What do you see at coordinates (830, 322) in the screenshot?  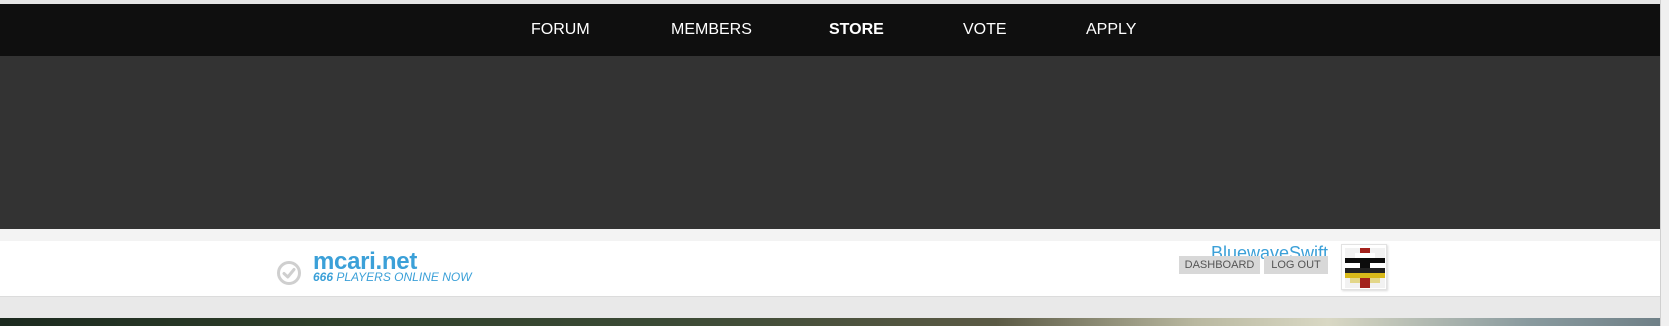 I see `background-scenery-image` at bounding box center [830, 322].